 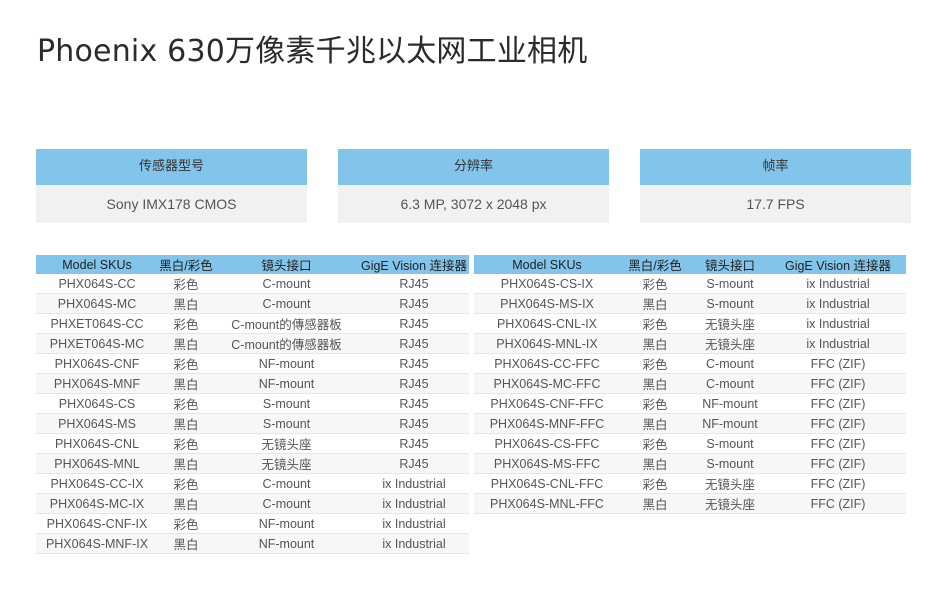 I want to click on cell-model: PHXET064S-MC, so click(x=97, y=343).